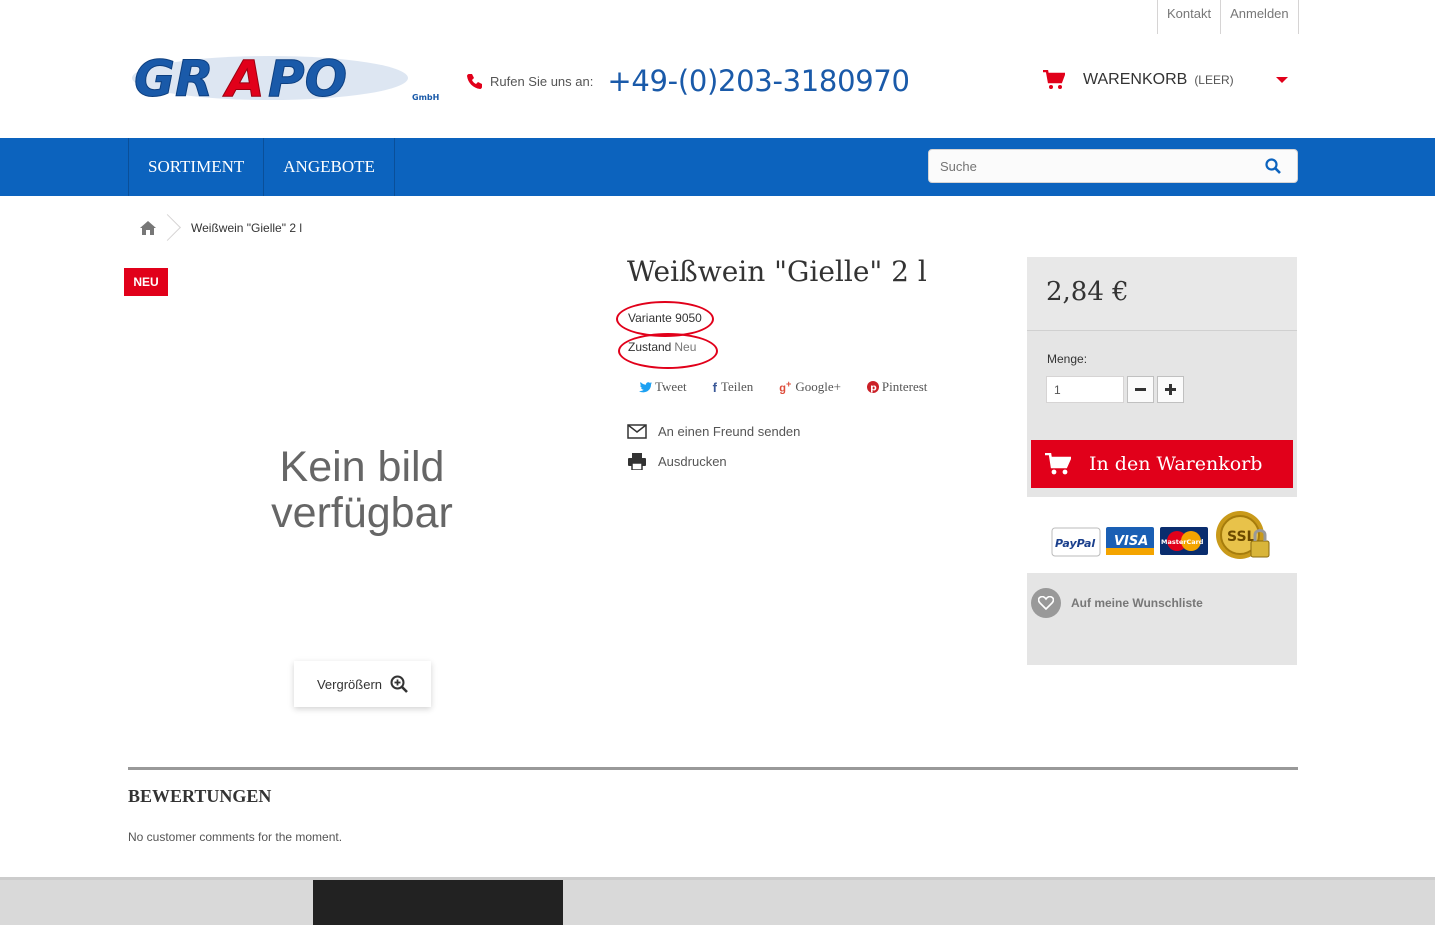 The height and width of the screenshot is (925, 1435). Describe the element at coordinates (713, 768) in the screenshot. I see `reviews-divider` at that location.